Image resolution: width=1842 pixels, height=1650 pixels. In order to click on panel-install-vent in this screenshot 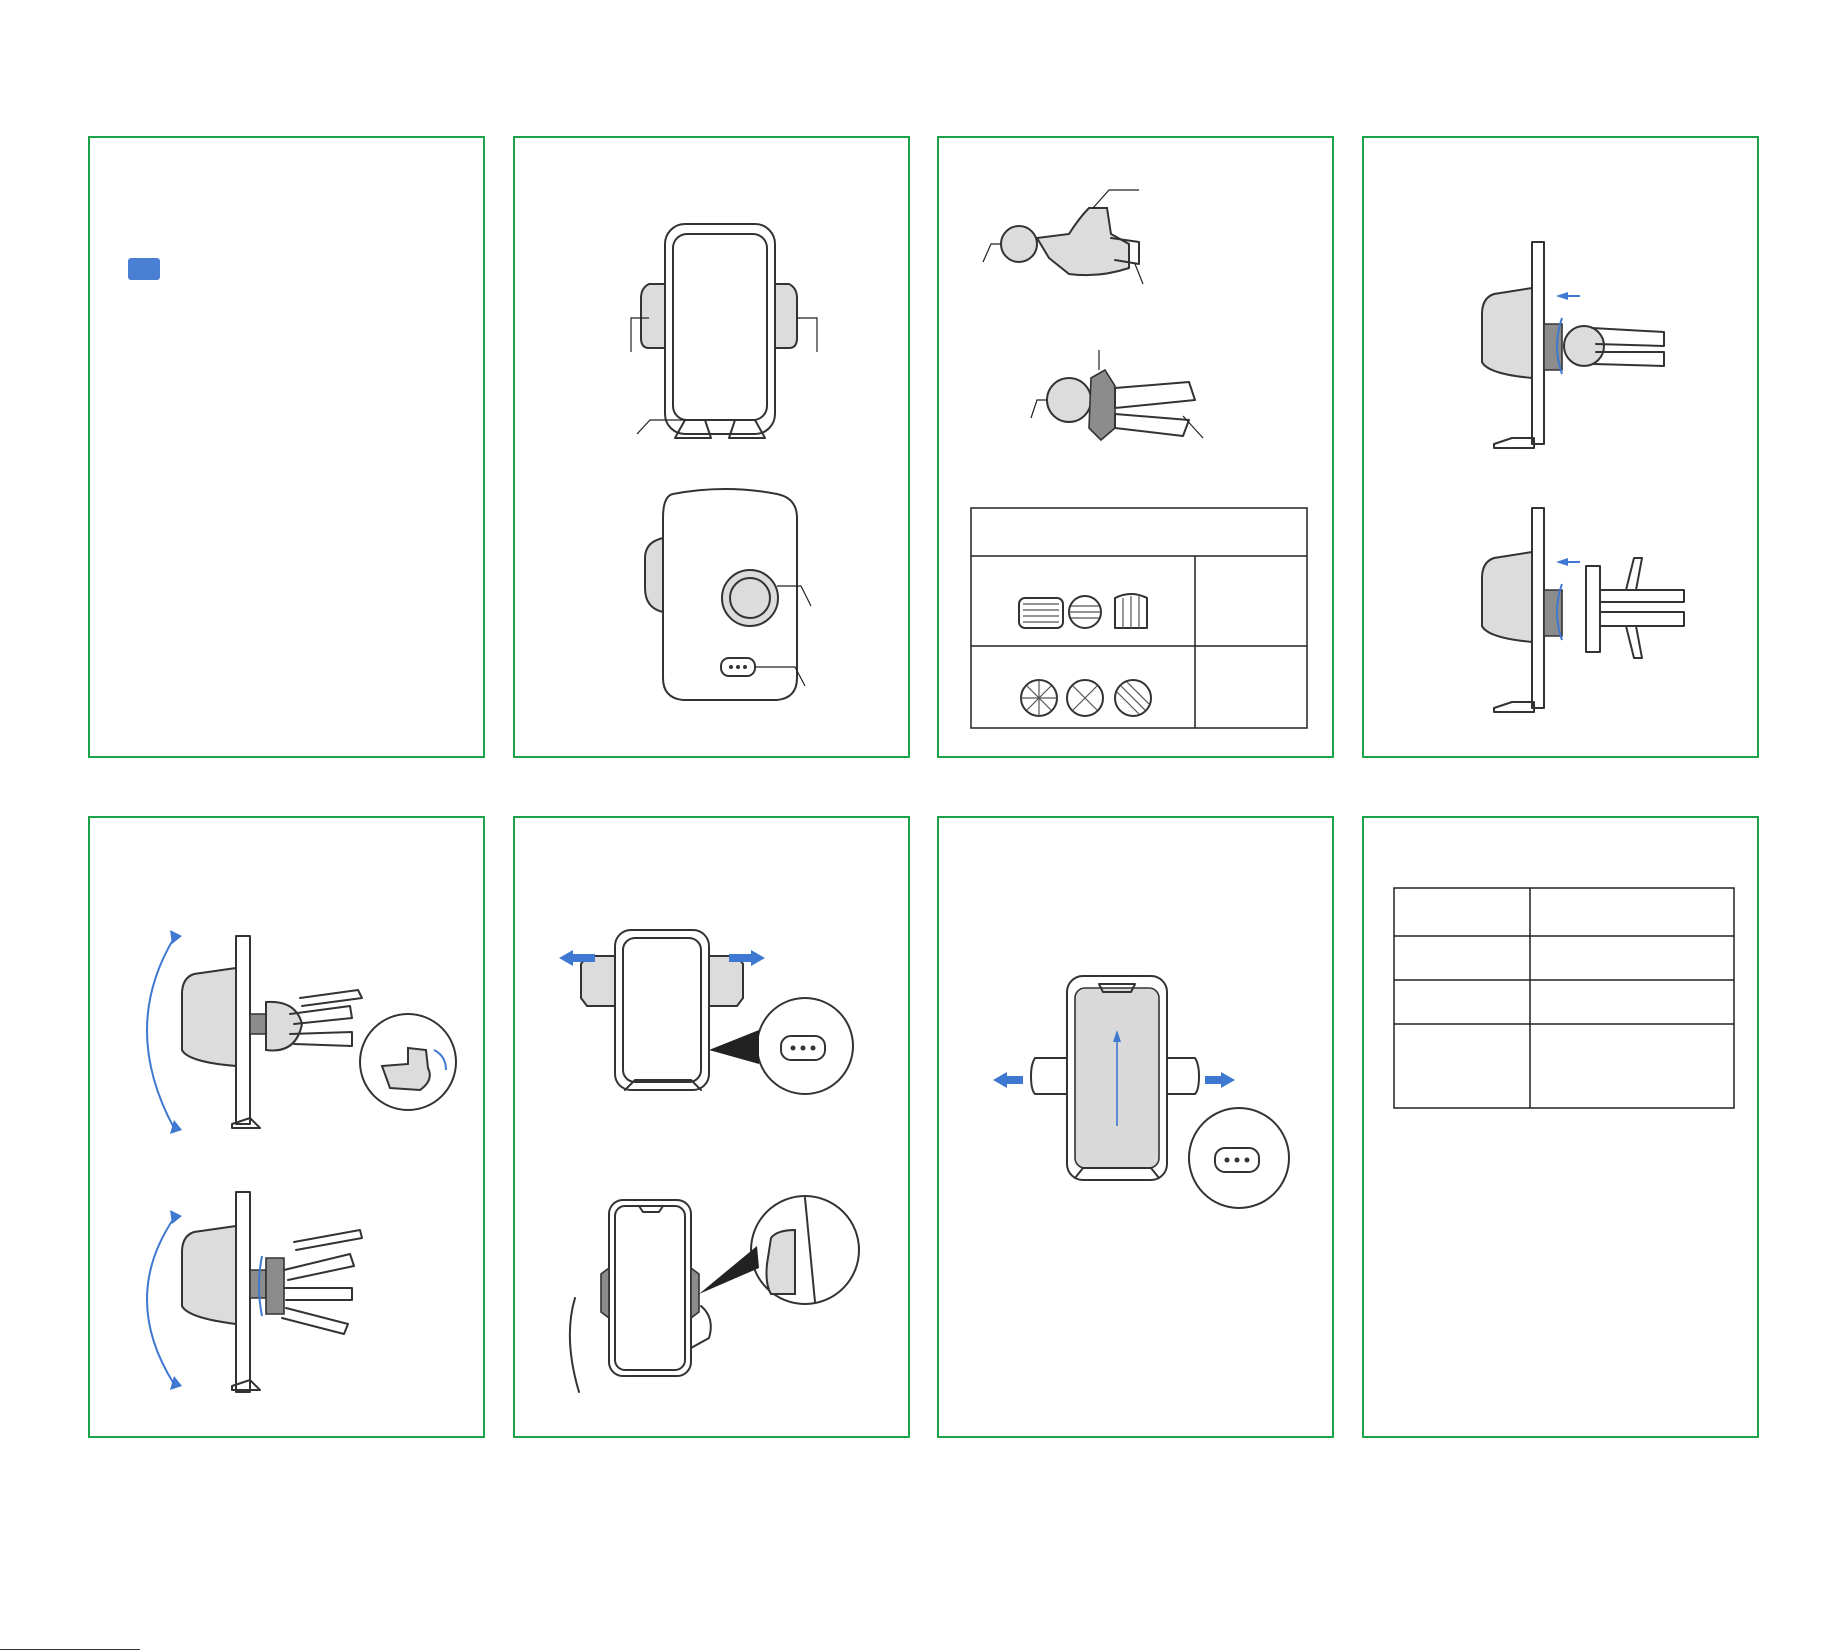, I will do `click(1560, 447)`.